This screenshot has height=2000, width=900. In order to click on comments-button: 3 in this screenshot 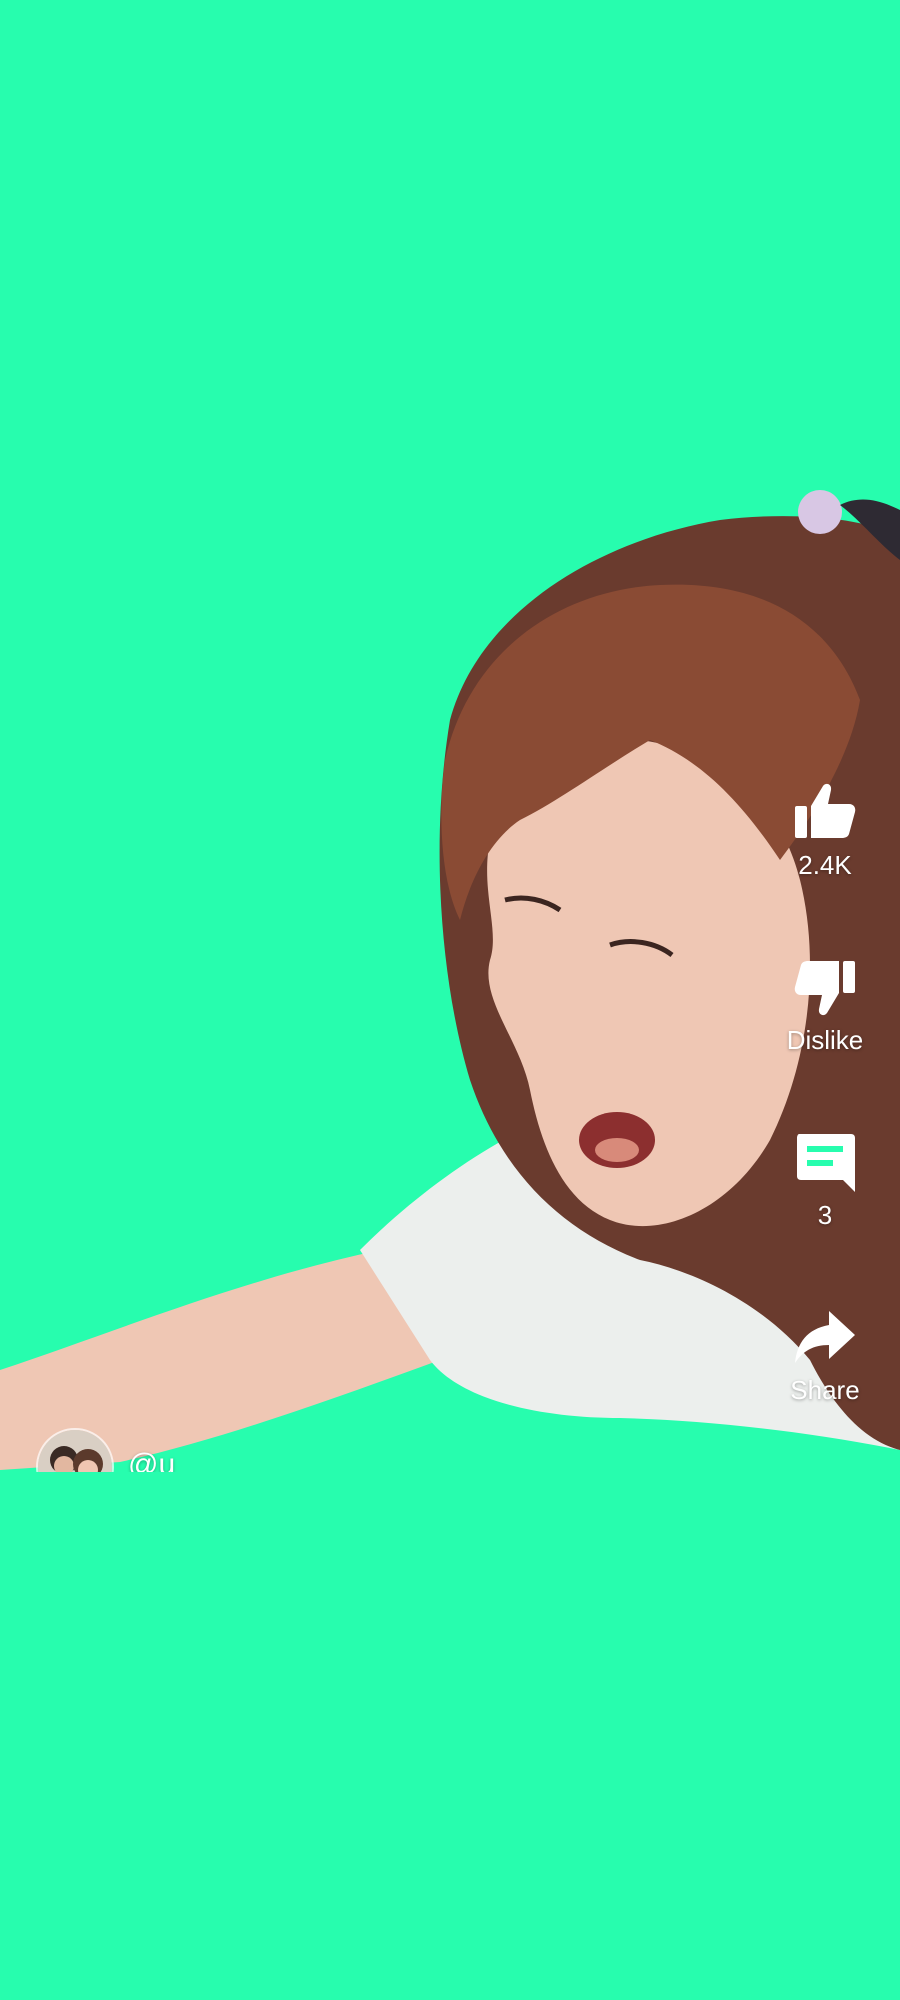, I will do `click(825, 1180)`.